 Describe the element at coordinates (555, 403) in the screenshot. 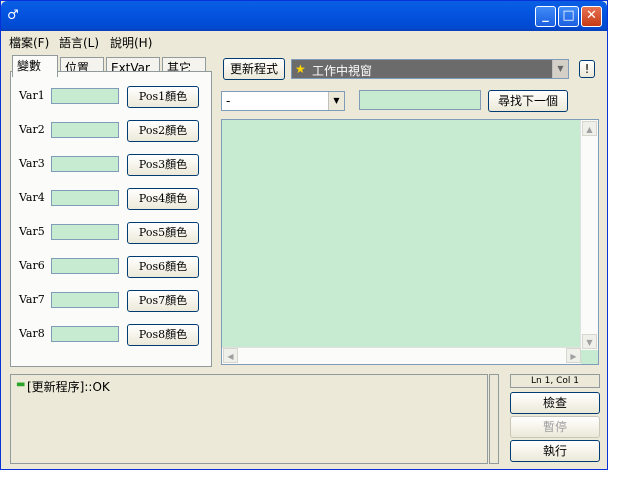

I see `check-button: 檢查` at that location.